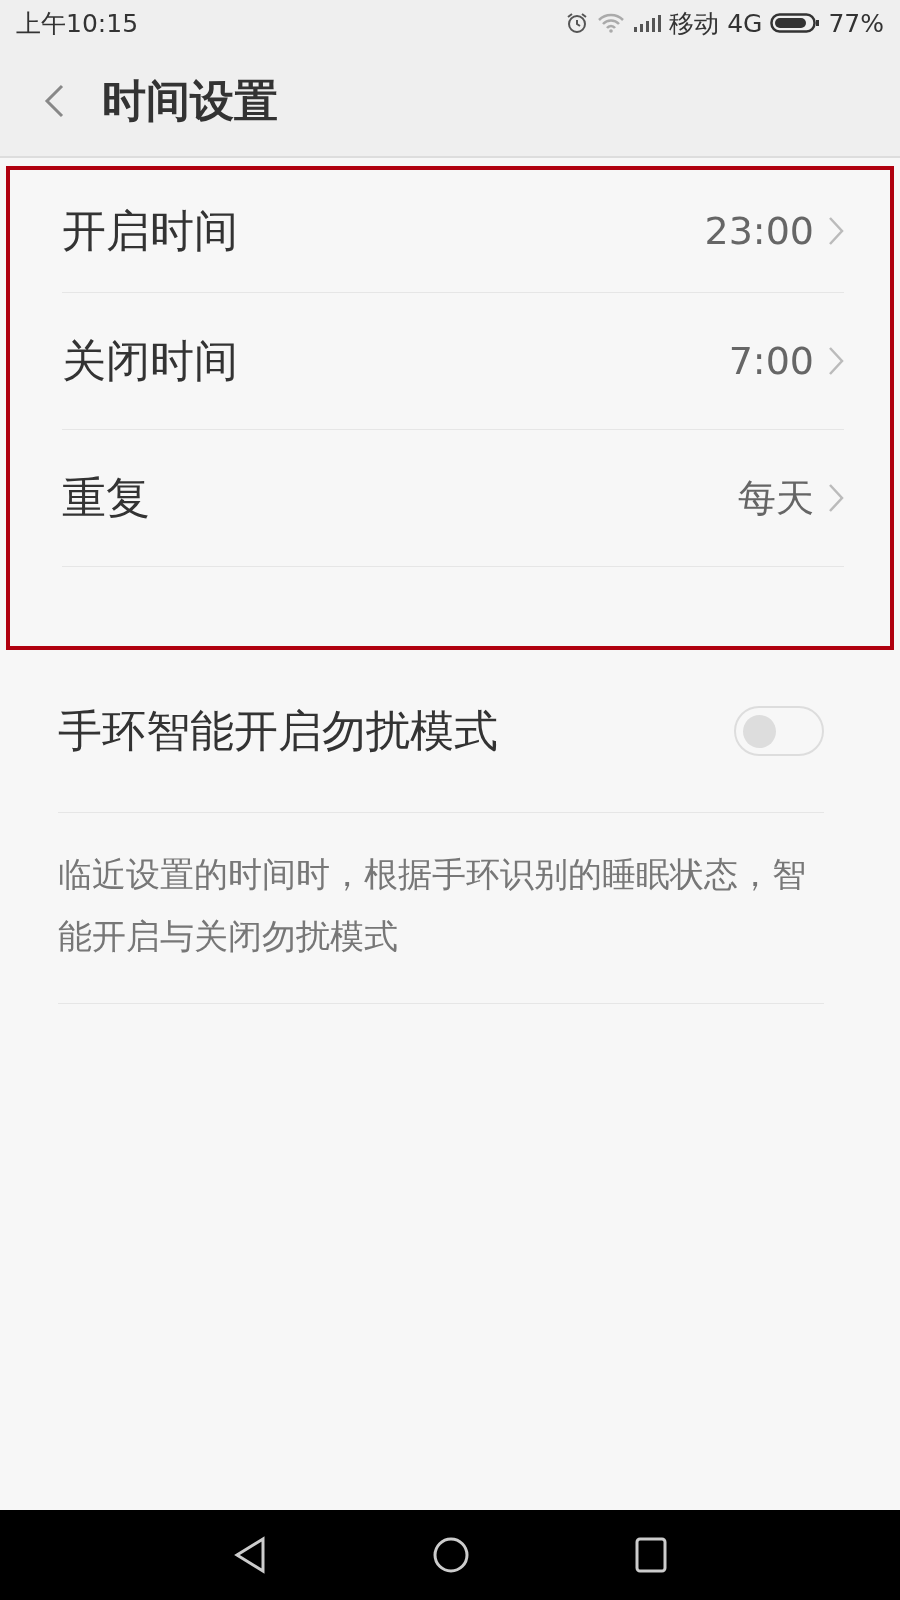  I want to click on settings-row: 重复 每天, so click(453, 498).